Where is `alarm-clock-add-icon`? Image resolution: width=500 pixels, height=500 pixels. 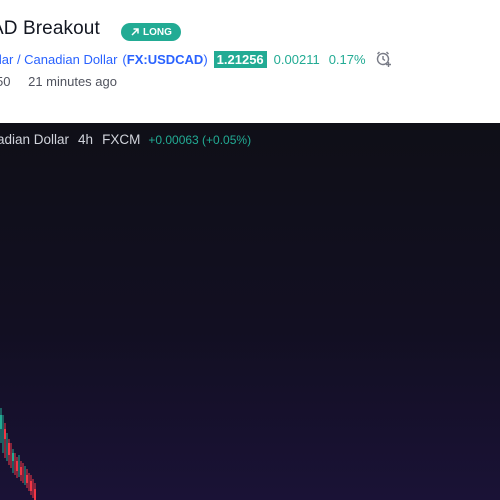 alarm-clock-add-icon is located at coordinates (384, 59).